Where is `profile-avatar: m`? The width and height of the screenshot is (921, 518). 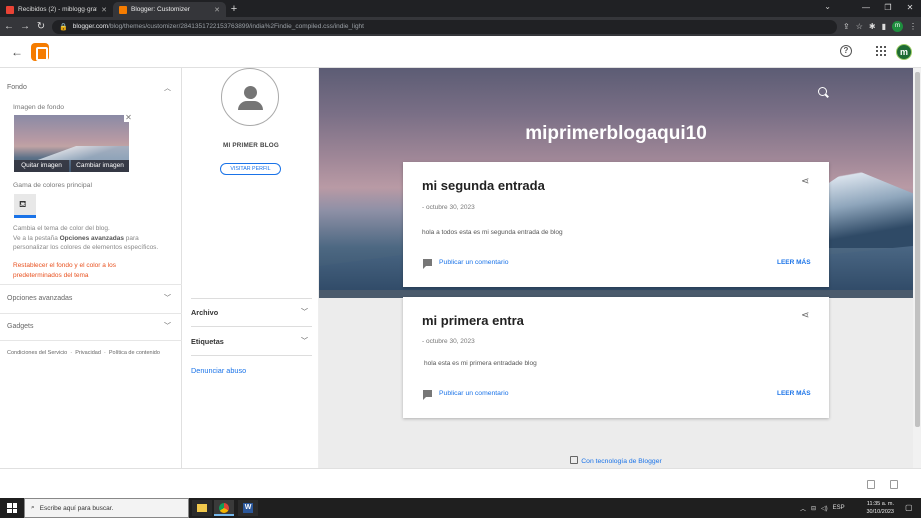 profile-avatar: m is located at coordinates (897, 26).